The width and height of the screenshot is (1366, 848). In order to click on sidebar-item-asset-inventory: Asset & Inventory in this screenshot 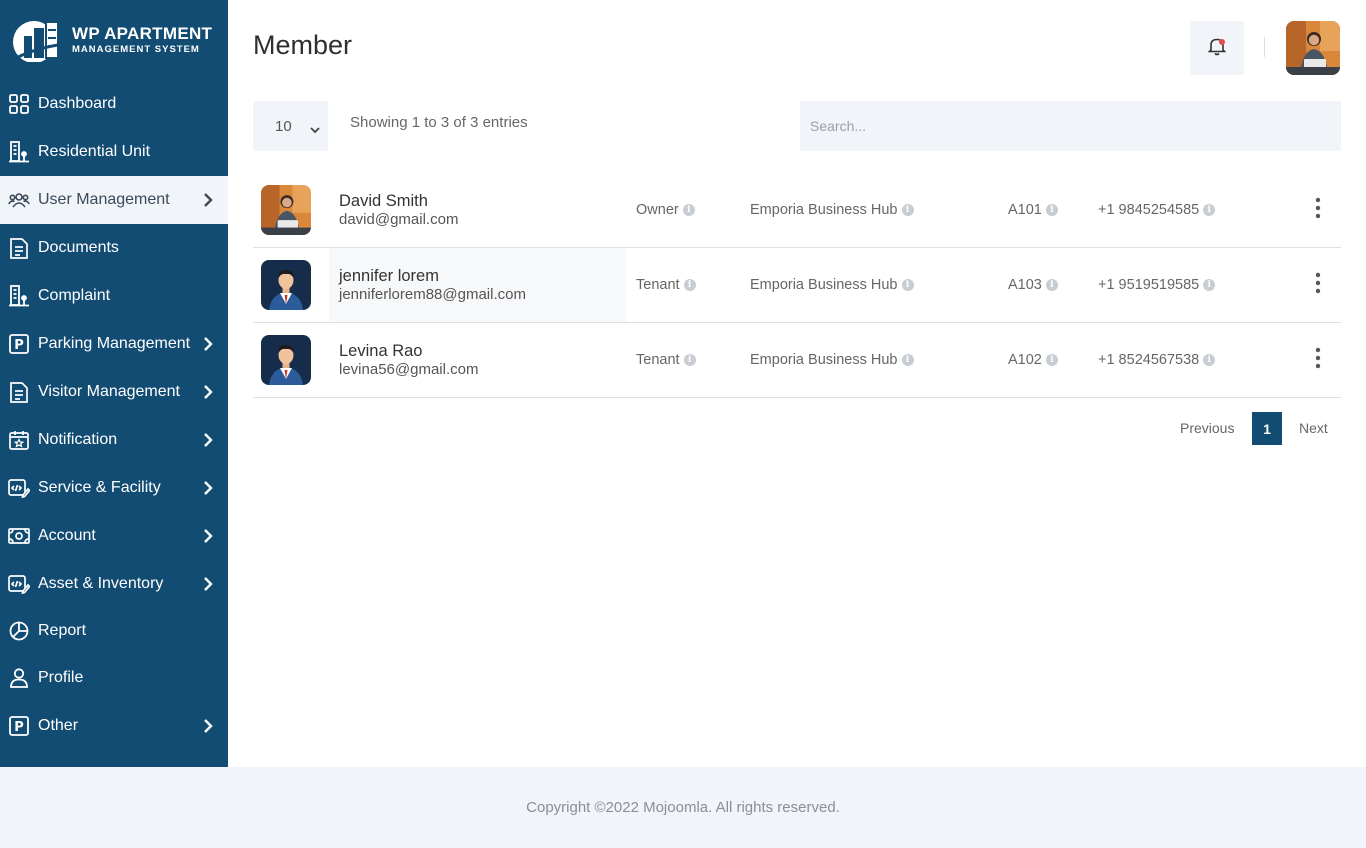, I will do `click(114, 584)`.